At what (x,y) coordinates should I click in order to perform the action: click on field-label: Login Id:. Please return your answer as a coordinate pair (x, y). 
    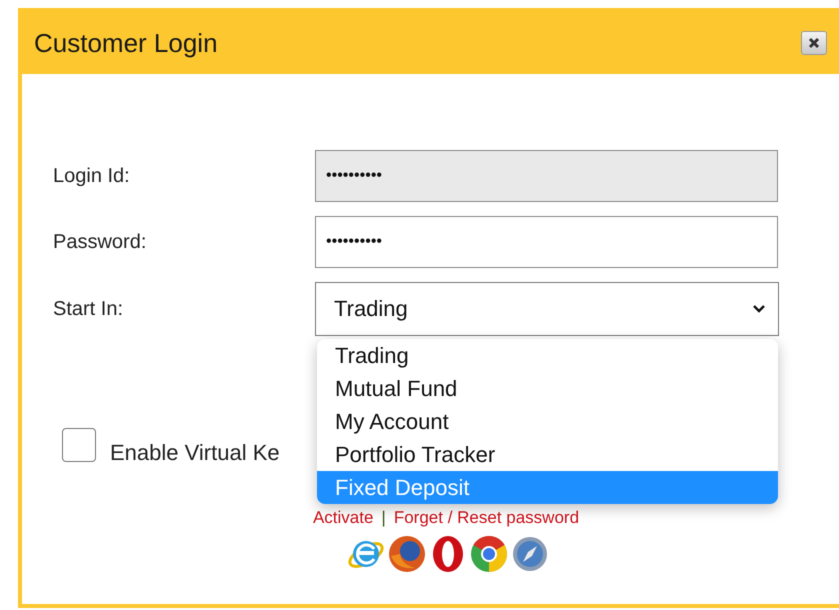
    Looking at the image, I should click on (92, 176).